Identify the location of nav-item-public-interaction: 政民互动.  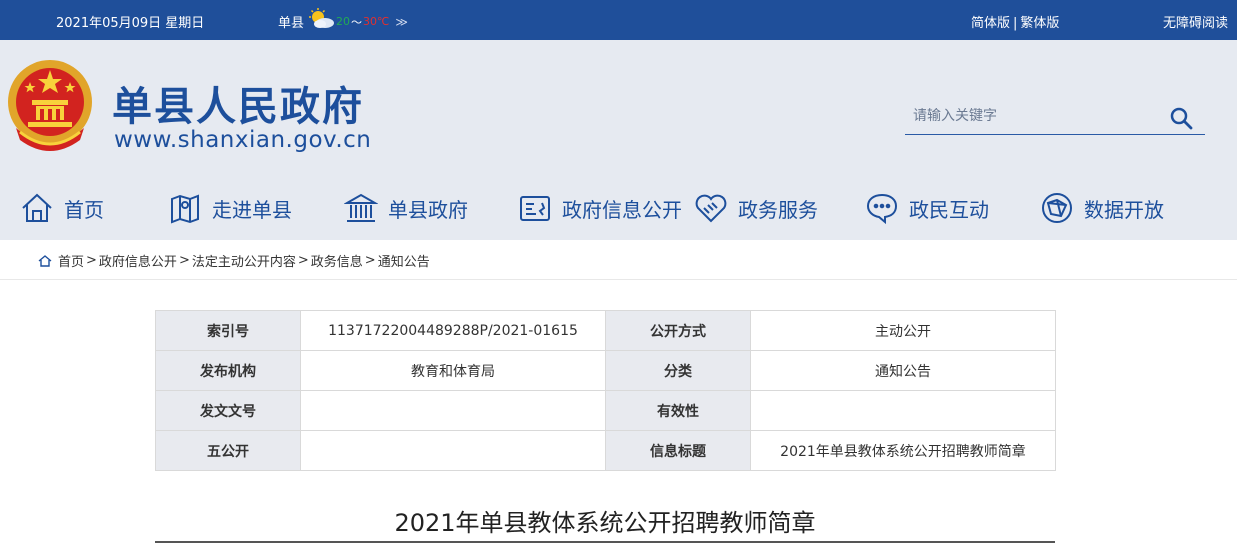
(927, 208).